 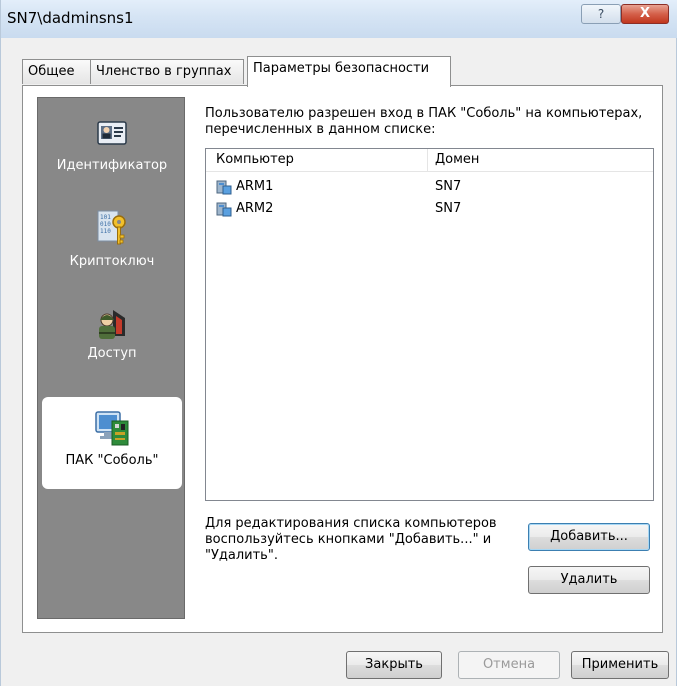 I want to click on cancel-button: Отмена, so click(x=509, y=665).